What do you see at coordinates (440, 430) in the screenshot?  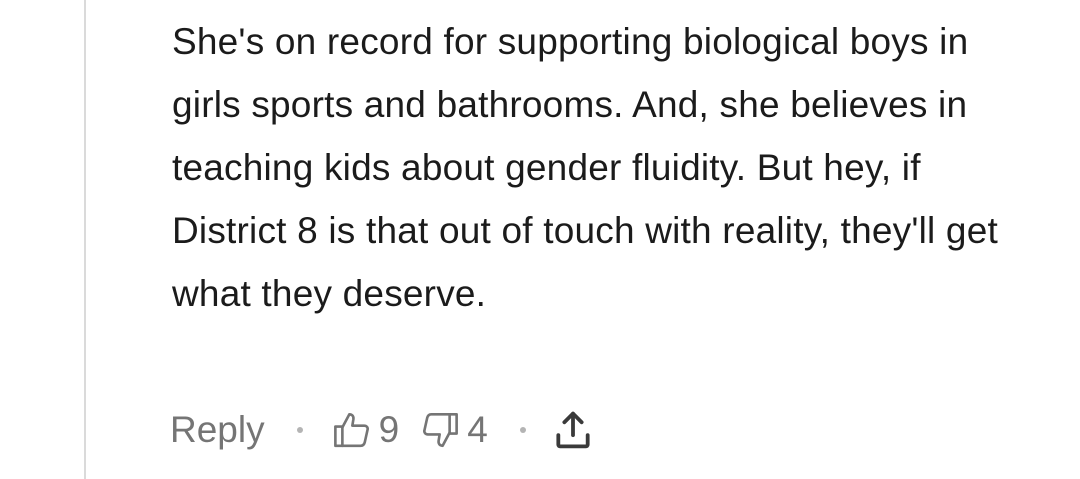 I see `thumbs-down-icon` at bounding box center [440, 430].